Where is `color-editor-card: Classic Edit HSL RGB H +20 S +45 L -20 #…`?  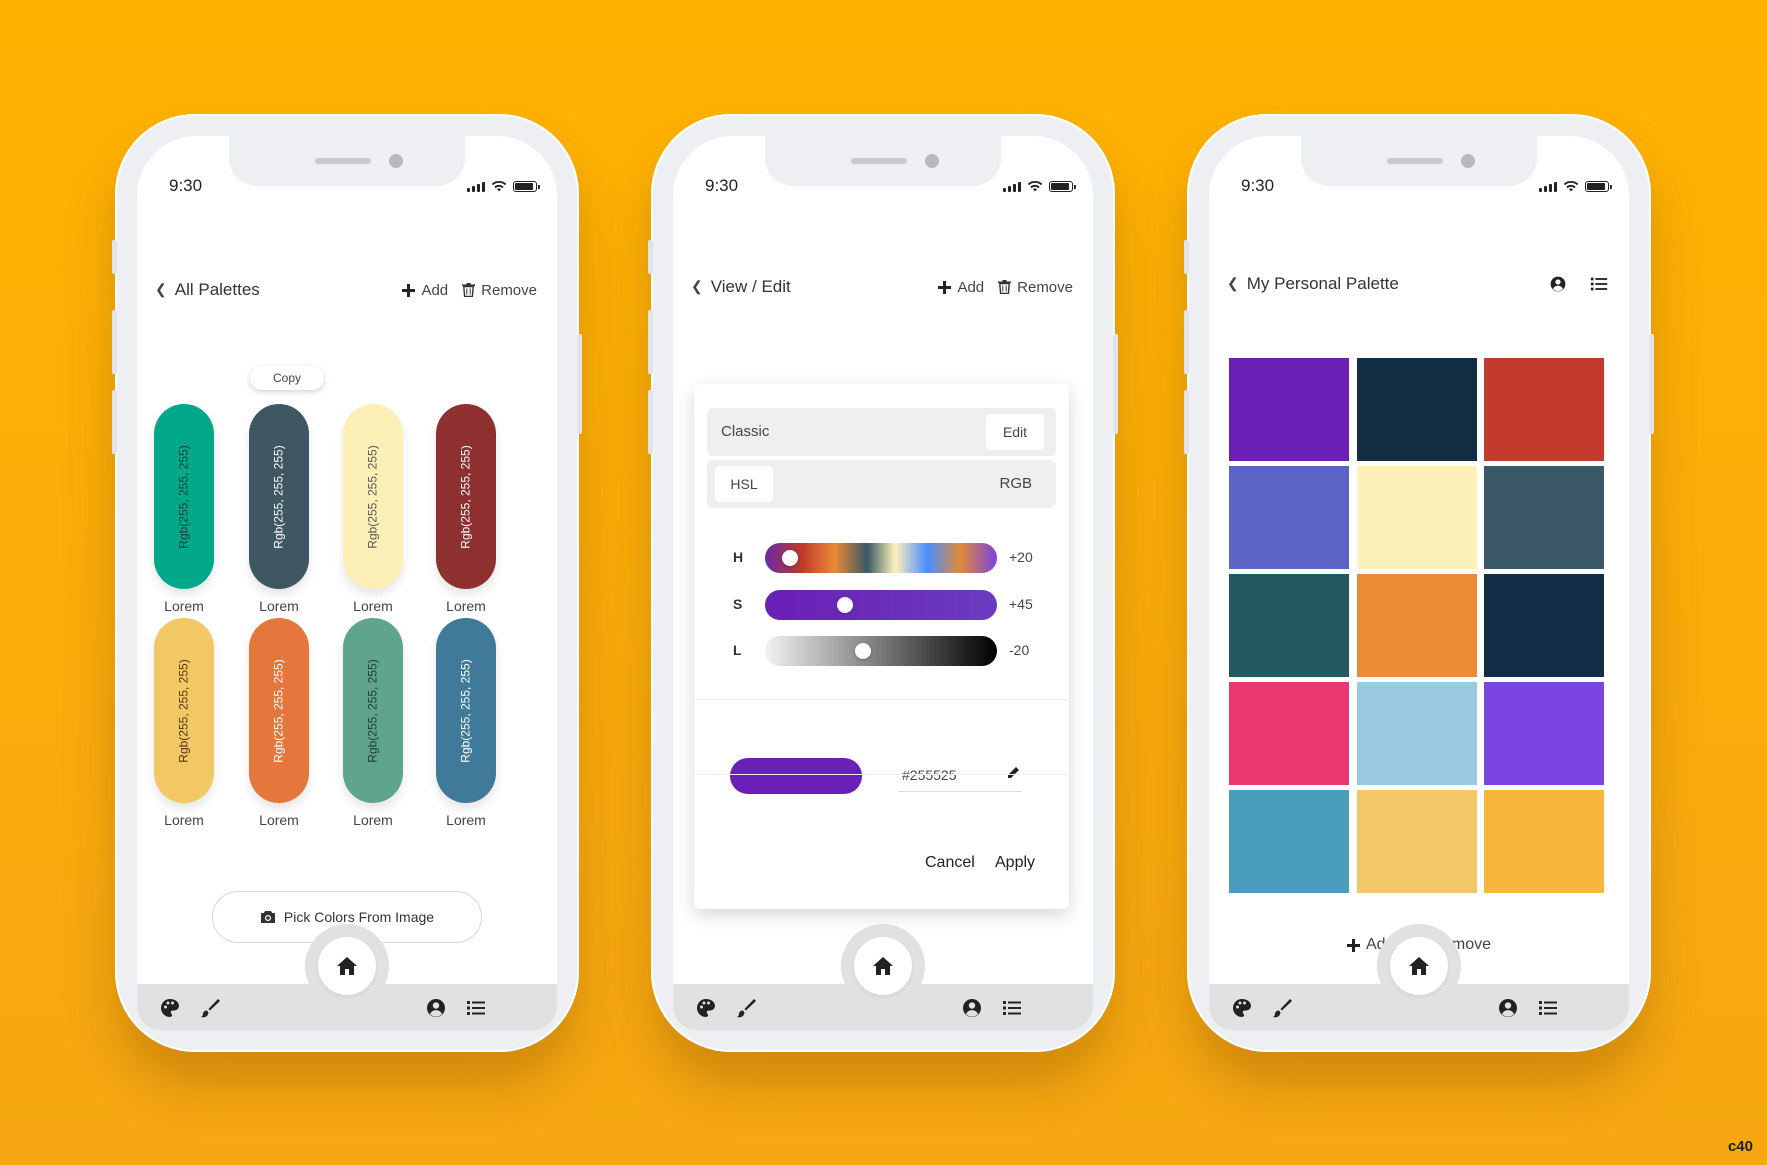 color-editor-card: Classic Edit HSL RGB H +20 S +45 L -20 #… is located at coordinates (881, 646).